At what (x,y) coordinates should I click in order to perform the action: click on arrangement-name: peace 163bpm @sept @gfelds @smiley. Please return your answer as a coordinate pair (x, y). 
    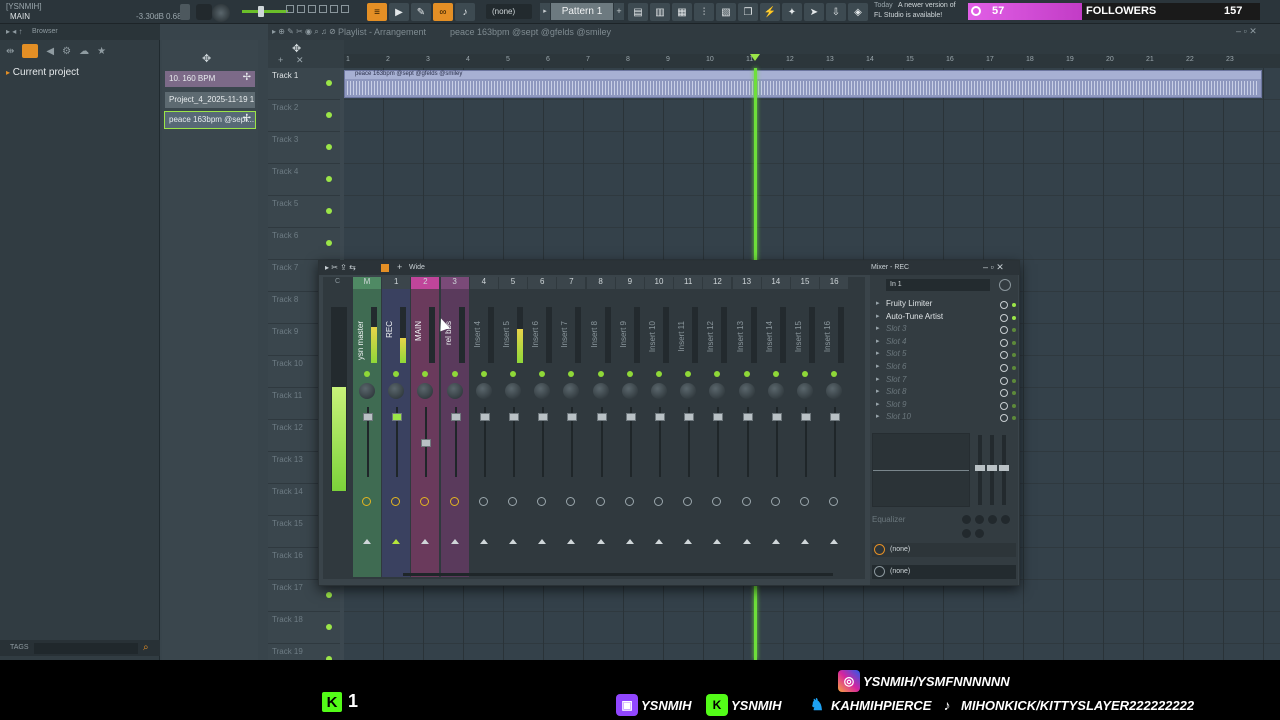
    Looking at the image, I should click on (530, 32).